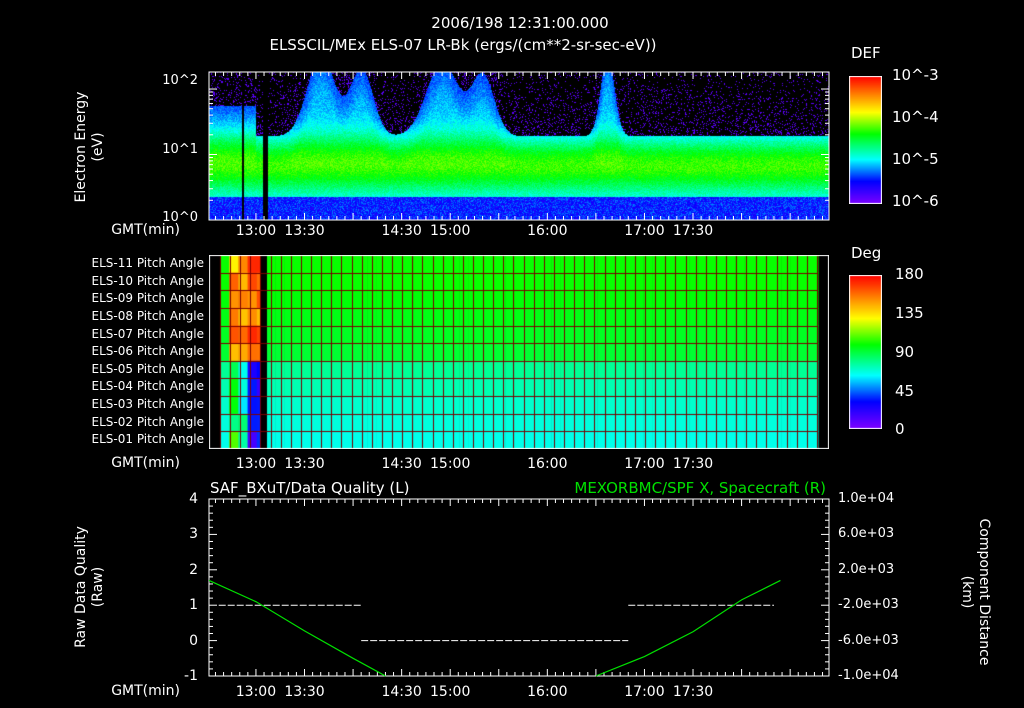  I want to click on ytick-right-label: -6.0e+03, so click(868, 640).